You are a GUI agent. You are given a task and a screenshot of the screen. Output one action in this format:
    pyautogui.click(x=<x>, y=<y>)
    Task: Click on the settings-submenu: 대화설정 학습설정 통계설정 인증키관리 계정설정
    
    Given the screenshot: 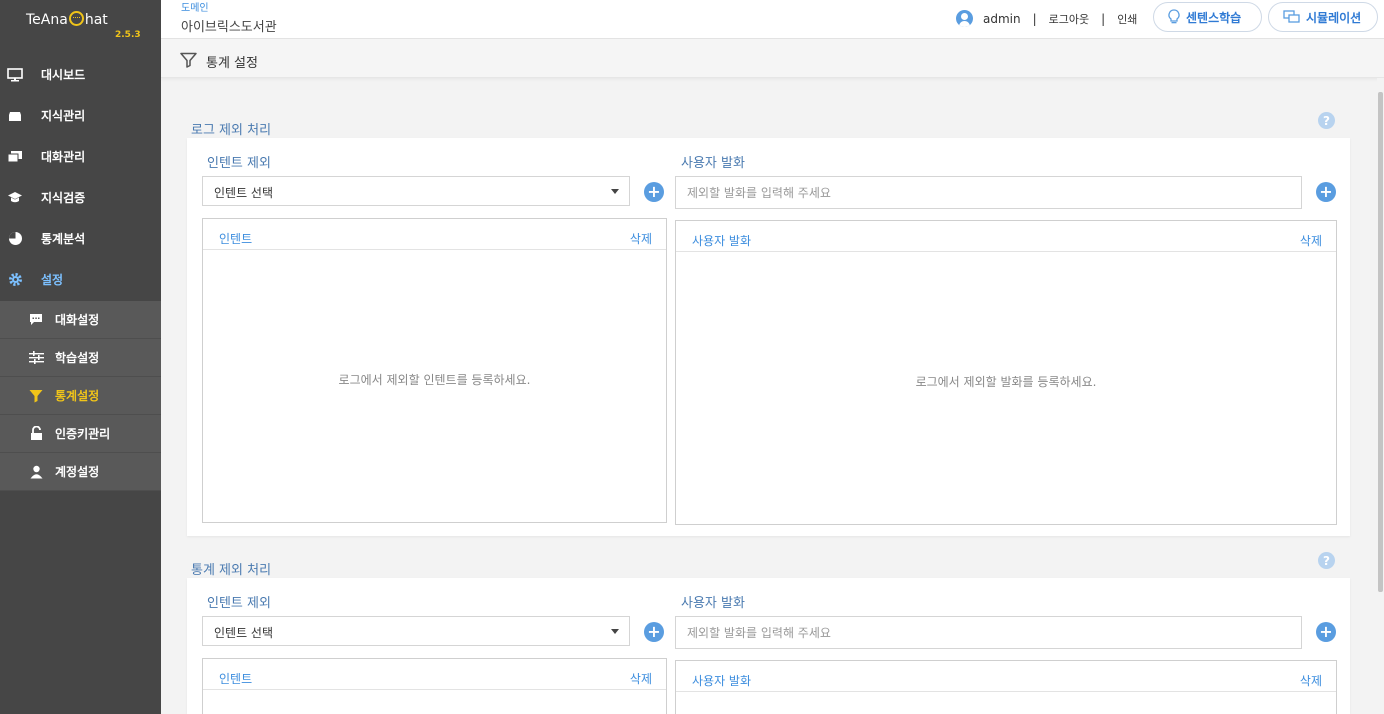 What is the action you would take?
    pyautogui.click(x=80, y=396)
    